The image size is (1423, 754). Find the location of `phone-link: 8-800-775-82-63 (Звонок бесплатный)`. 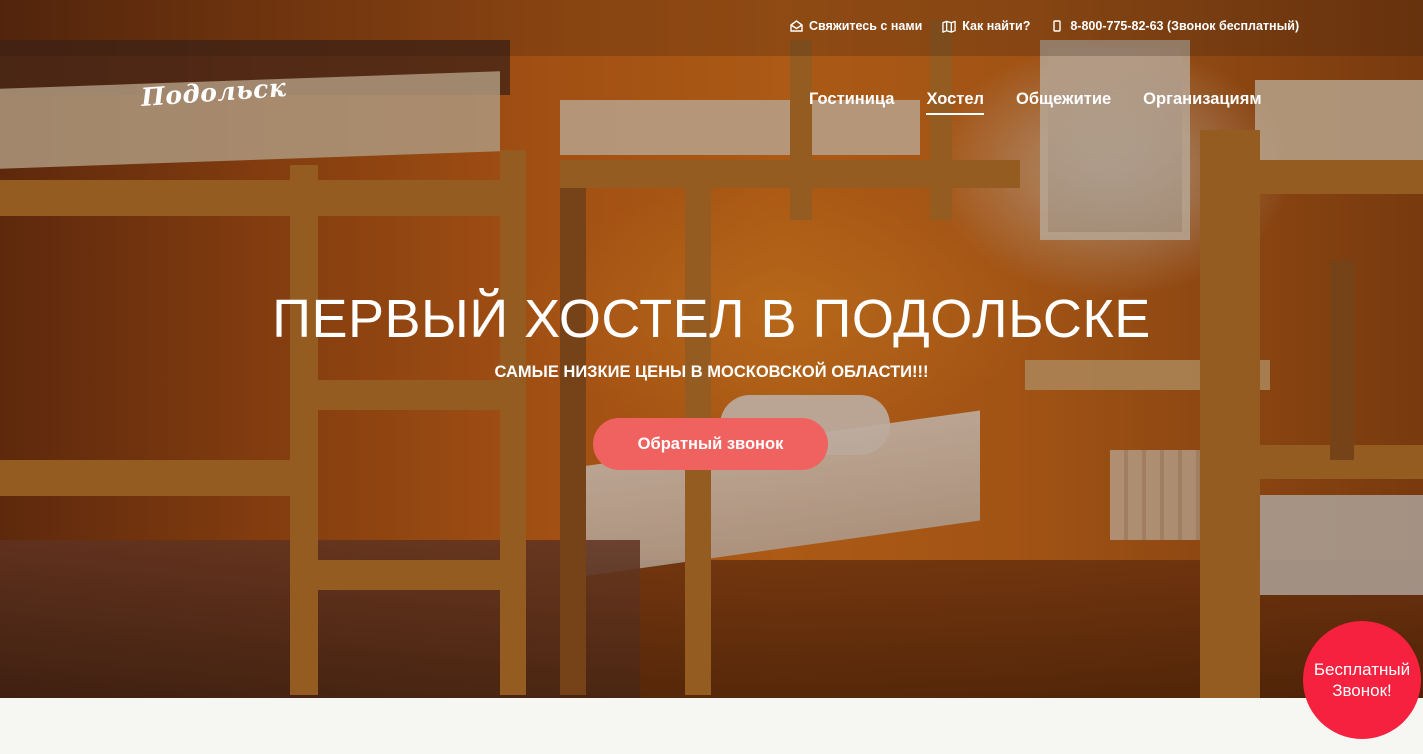

phone-link: 8-800-775-82-63 (Звонок бесплатный) is located at coordinates (1174, 26).